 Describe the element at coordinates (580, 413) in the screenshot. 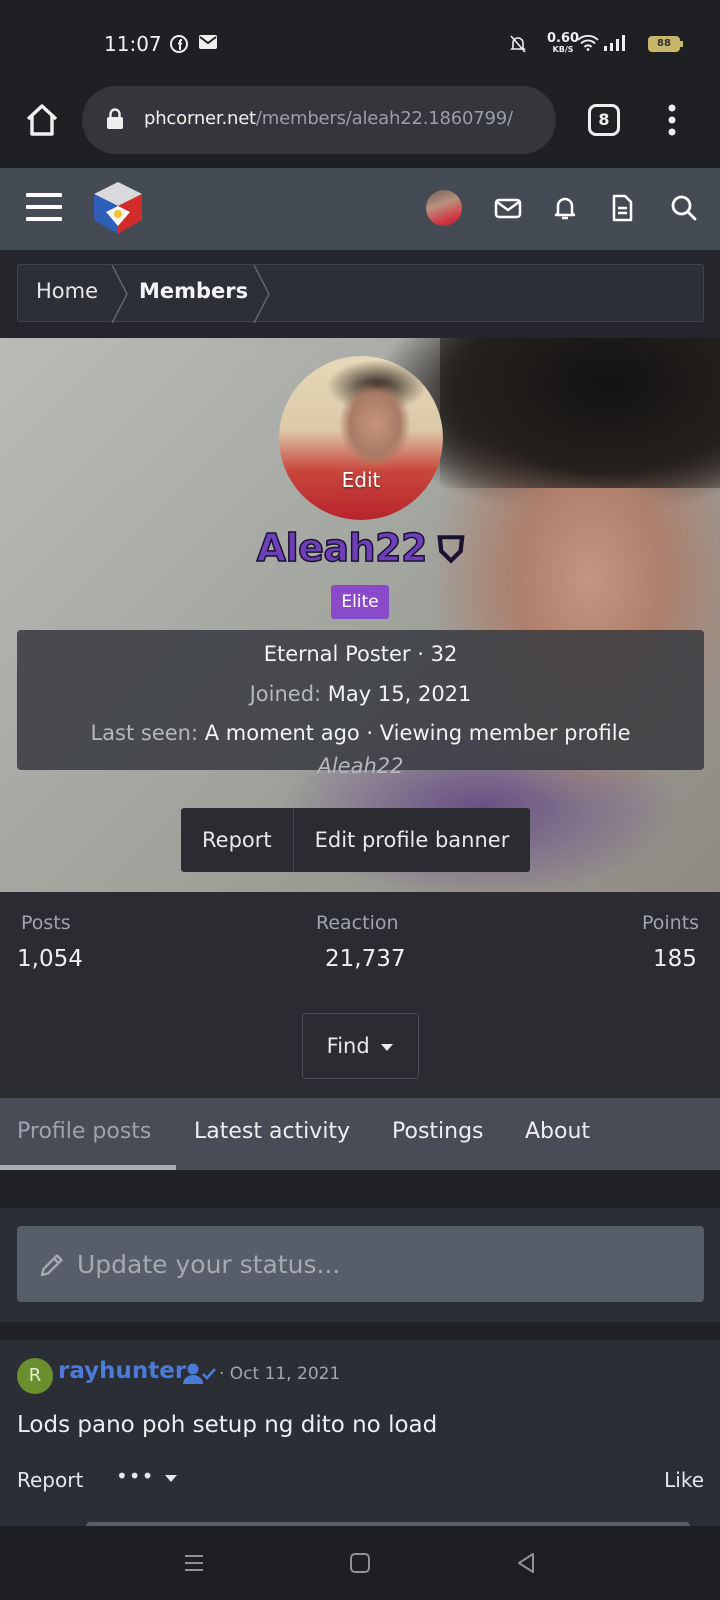

I see `banner-photo` at that location.